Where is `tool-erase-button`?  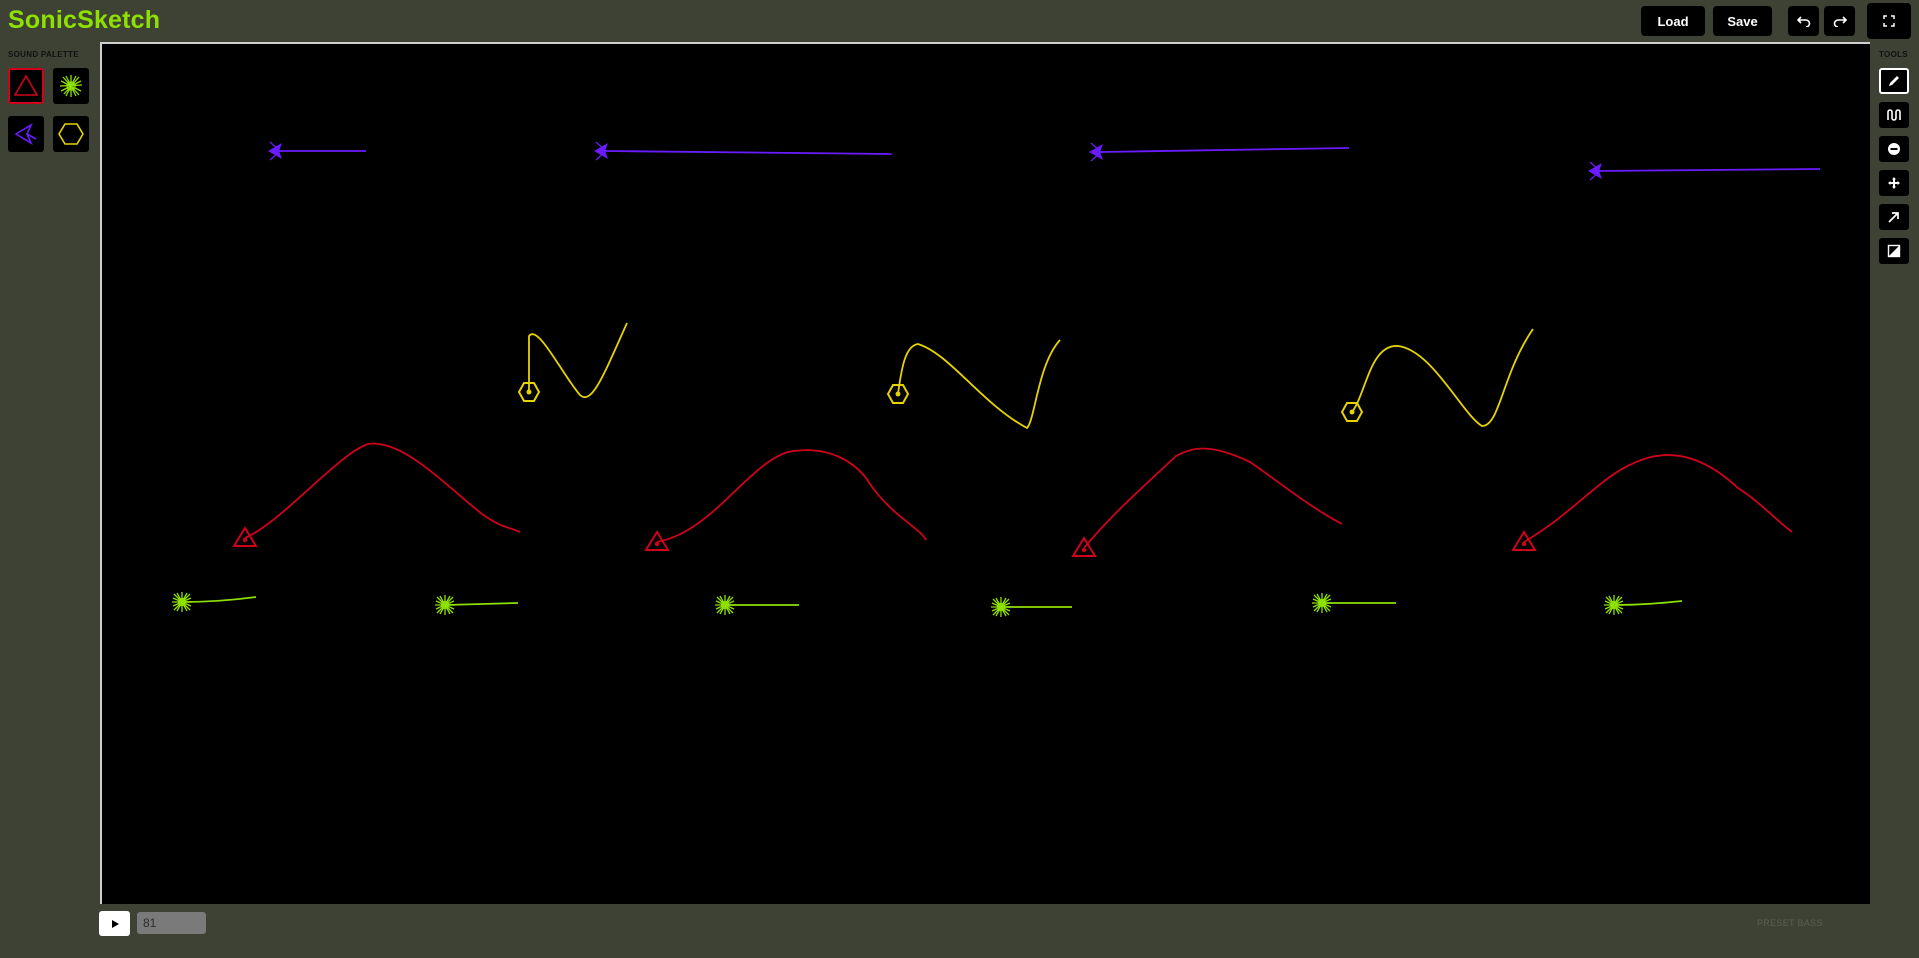
tool-erase-button is located at coordinates (1894, 149).